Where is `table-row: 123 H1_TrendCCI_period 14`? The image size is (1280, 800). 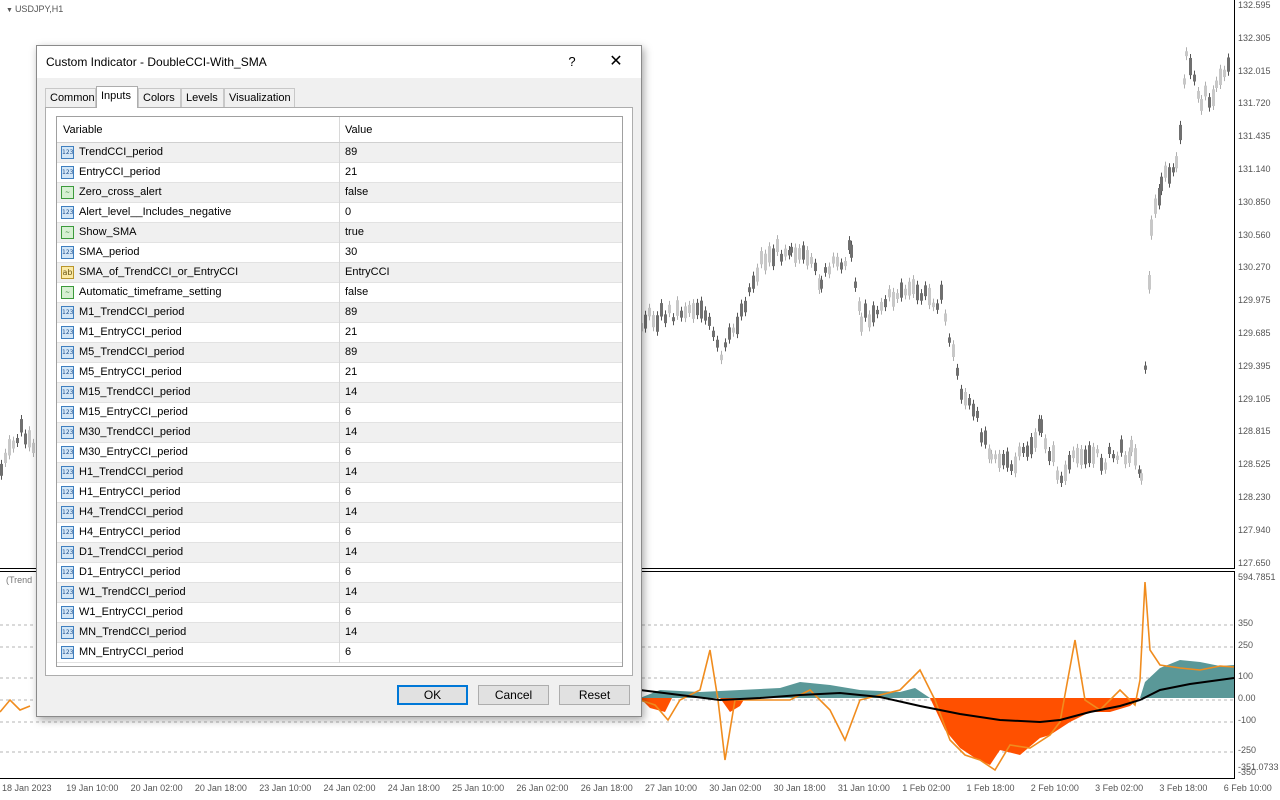 table-row: 123 H1_TrendCCI_period 14 is located at coordinates (339, 473).